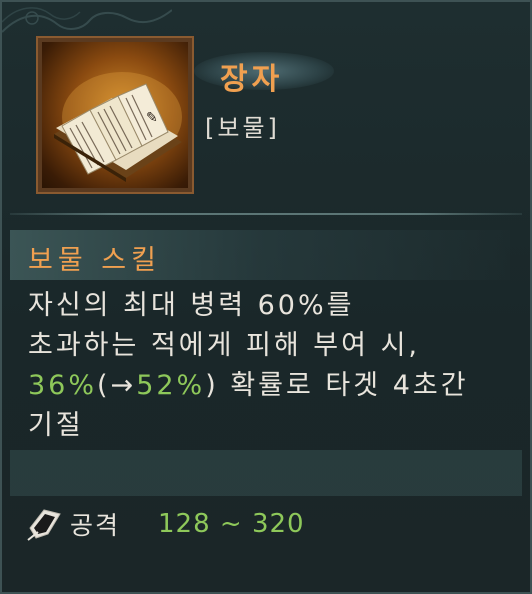 The height and width of the screenshot is (594, 532). What do you see at coordinates (191, 305) in the screenshot?
I see `skill-line-1: 자신의 최대 병력 60%를` at bounding box center [191, 305].